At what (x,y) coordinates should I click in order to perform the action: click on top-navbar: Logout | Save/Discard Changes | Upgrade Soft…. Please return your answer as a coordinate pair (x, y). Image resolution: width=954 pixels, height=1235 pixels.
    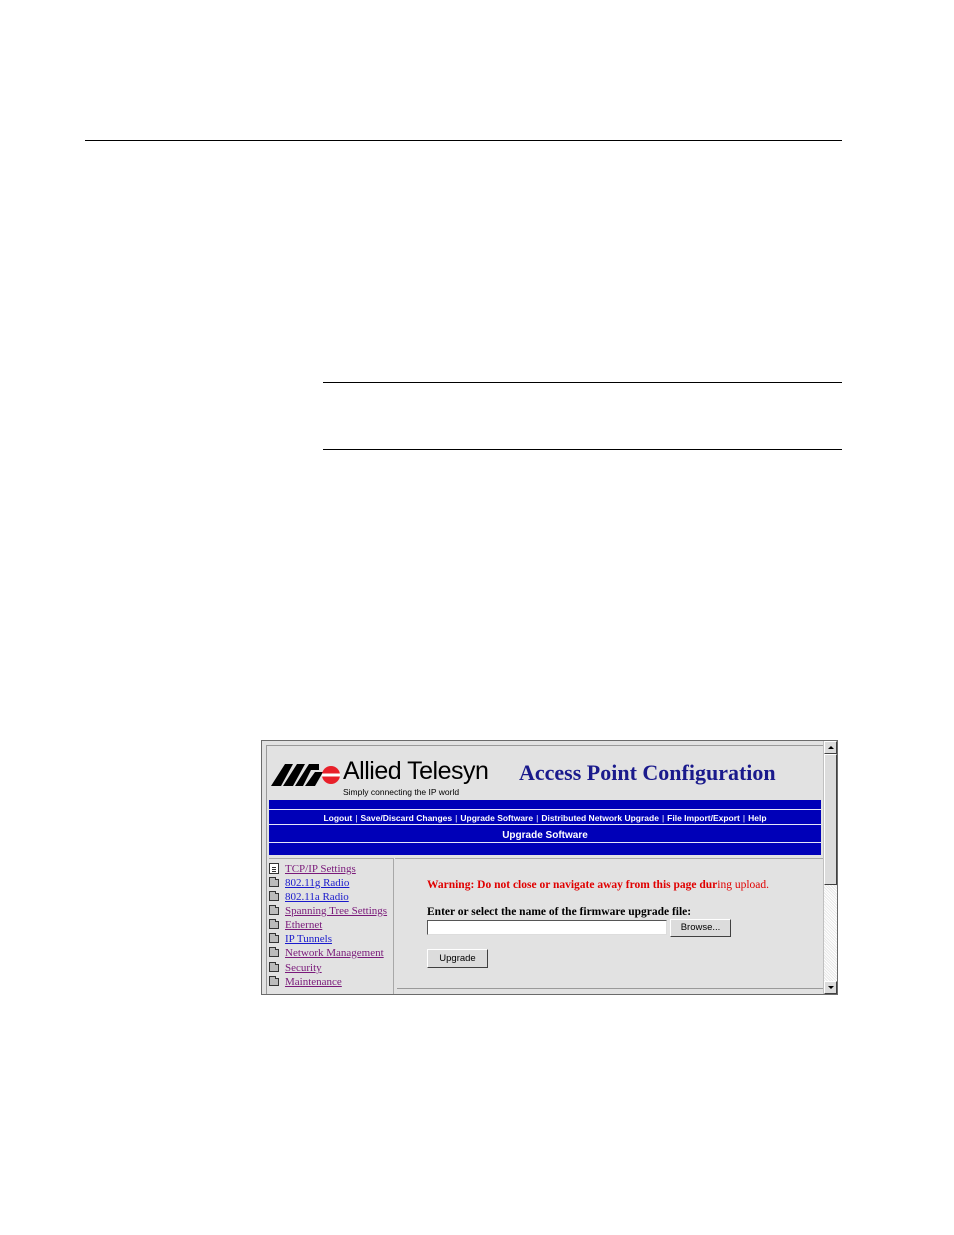
    Looking at the image, I should click on (545, 827).